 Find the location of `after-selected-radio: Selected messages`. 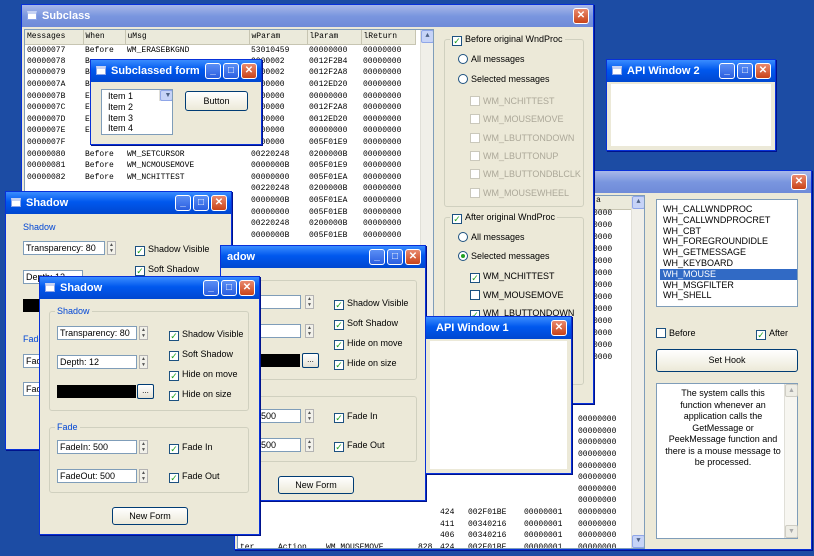

after-selected-radio: Selected messages is located at coordinates (504, 256).